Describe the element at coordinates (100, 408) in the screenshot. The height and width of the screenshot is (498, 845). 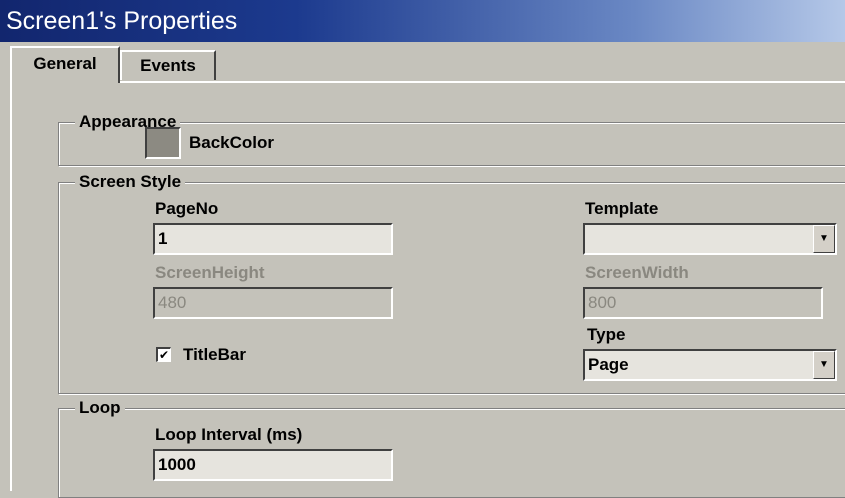
I see `loop-legend: Loop` at that location.